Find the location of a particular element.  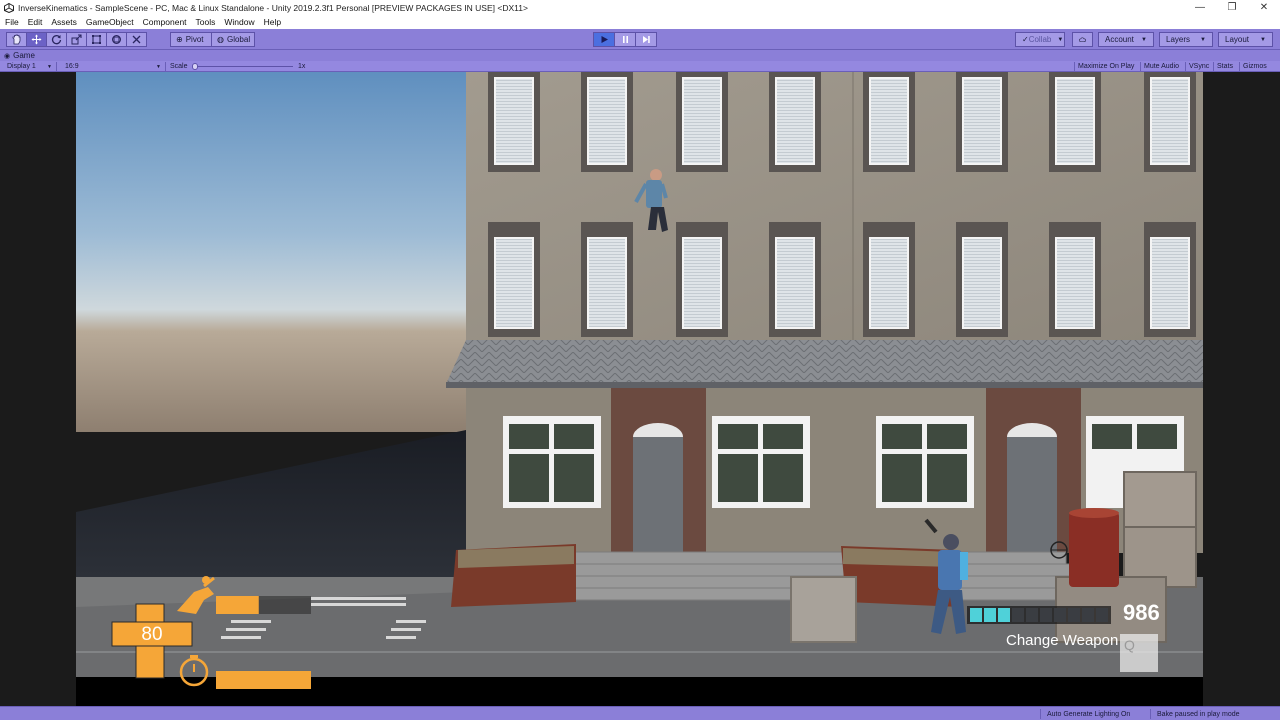

scale-label: Scale is located at coordinates (179, 66).